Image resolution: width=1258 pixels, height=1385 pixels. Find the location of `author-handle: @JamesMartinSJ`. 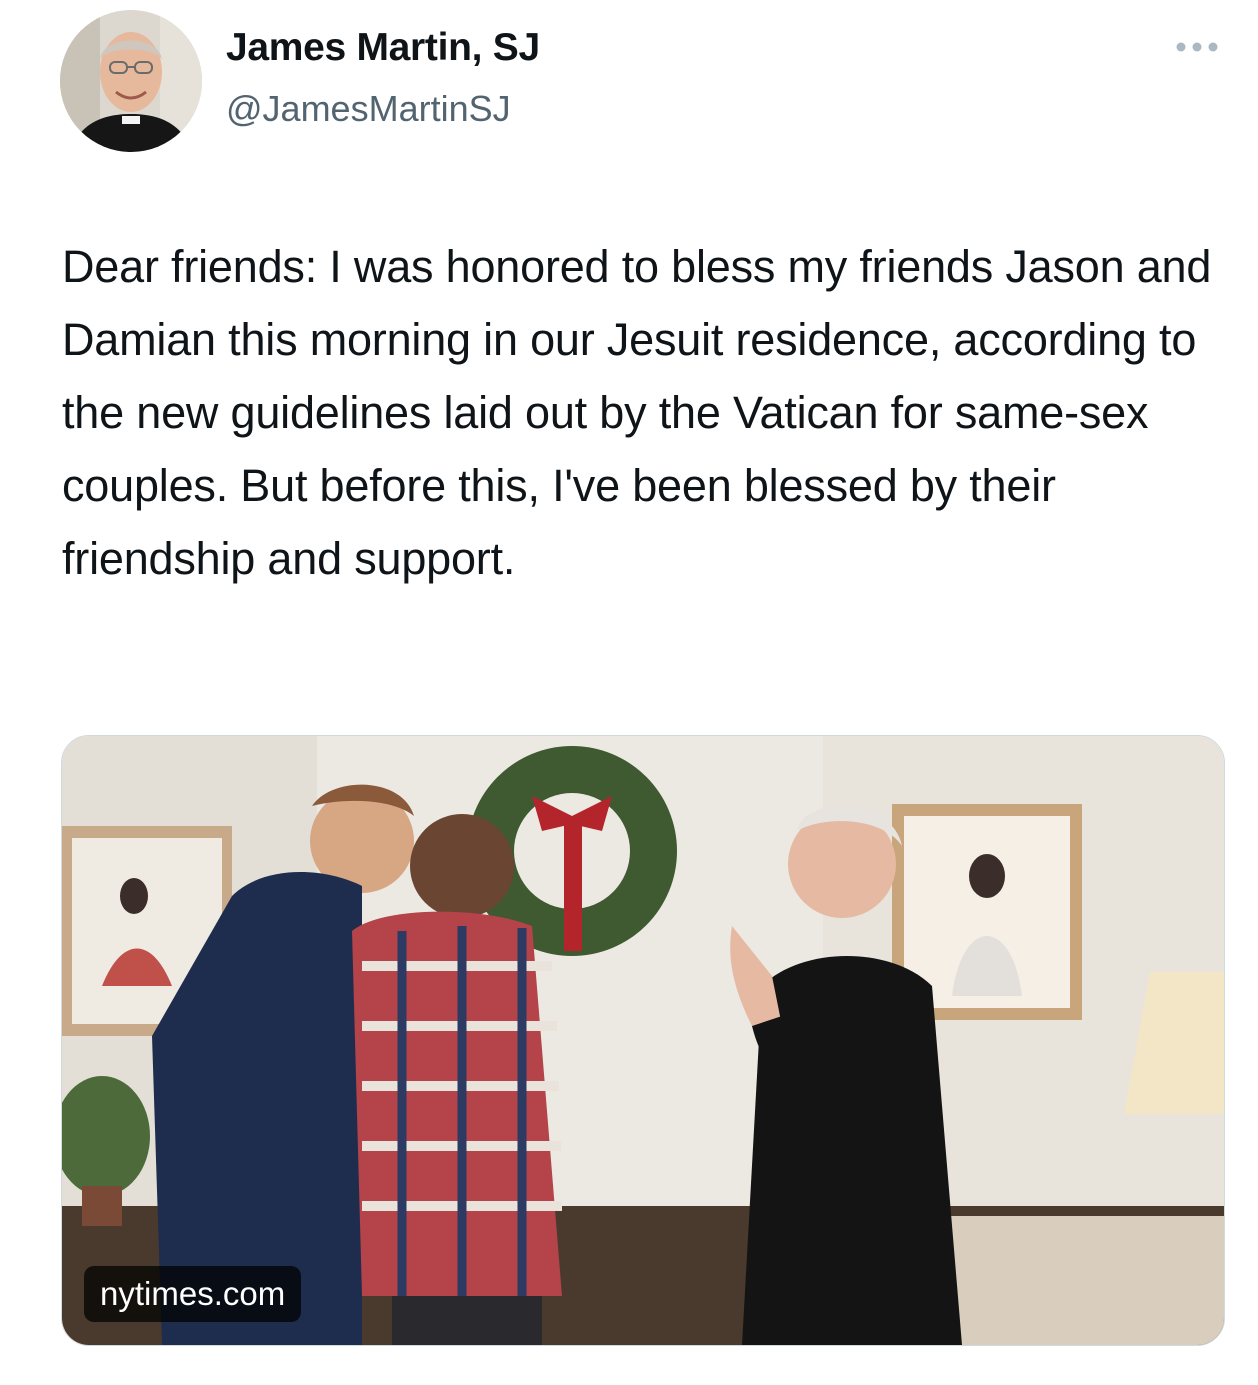

author-handle: @JamesMartinSJ is located at coordinates (368, 109).